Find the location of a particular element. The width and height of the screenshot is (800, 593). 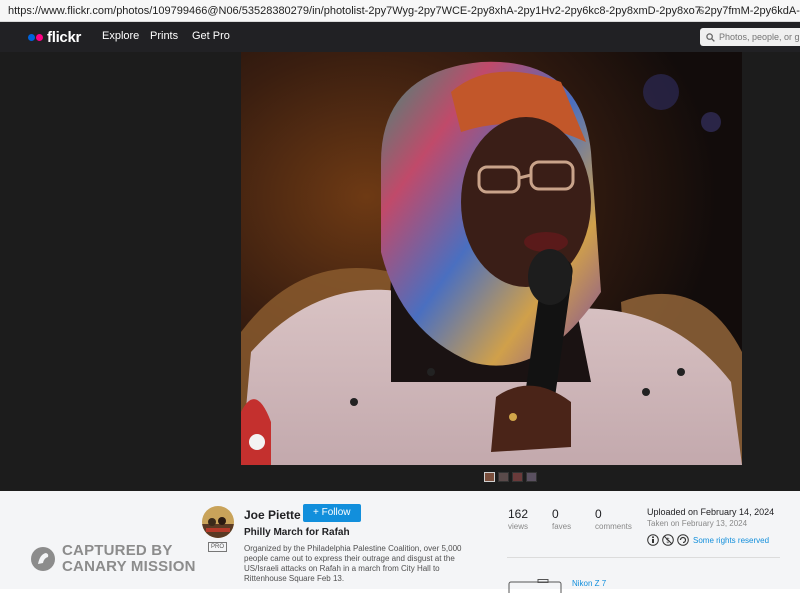

avatar is located at coordinates (218, 522).